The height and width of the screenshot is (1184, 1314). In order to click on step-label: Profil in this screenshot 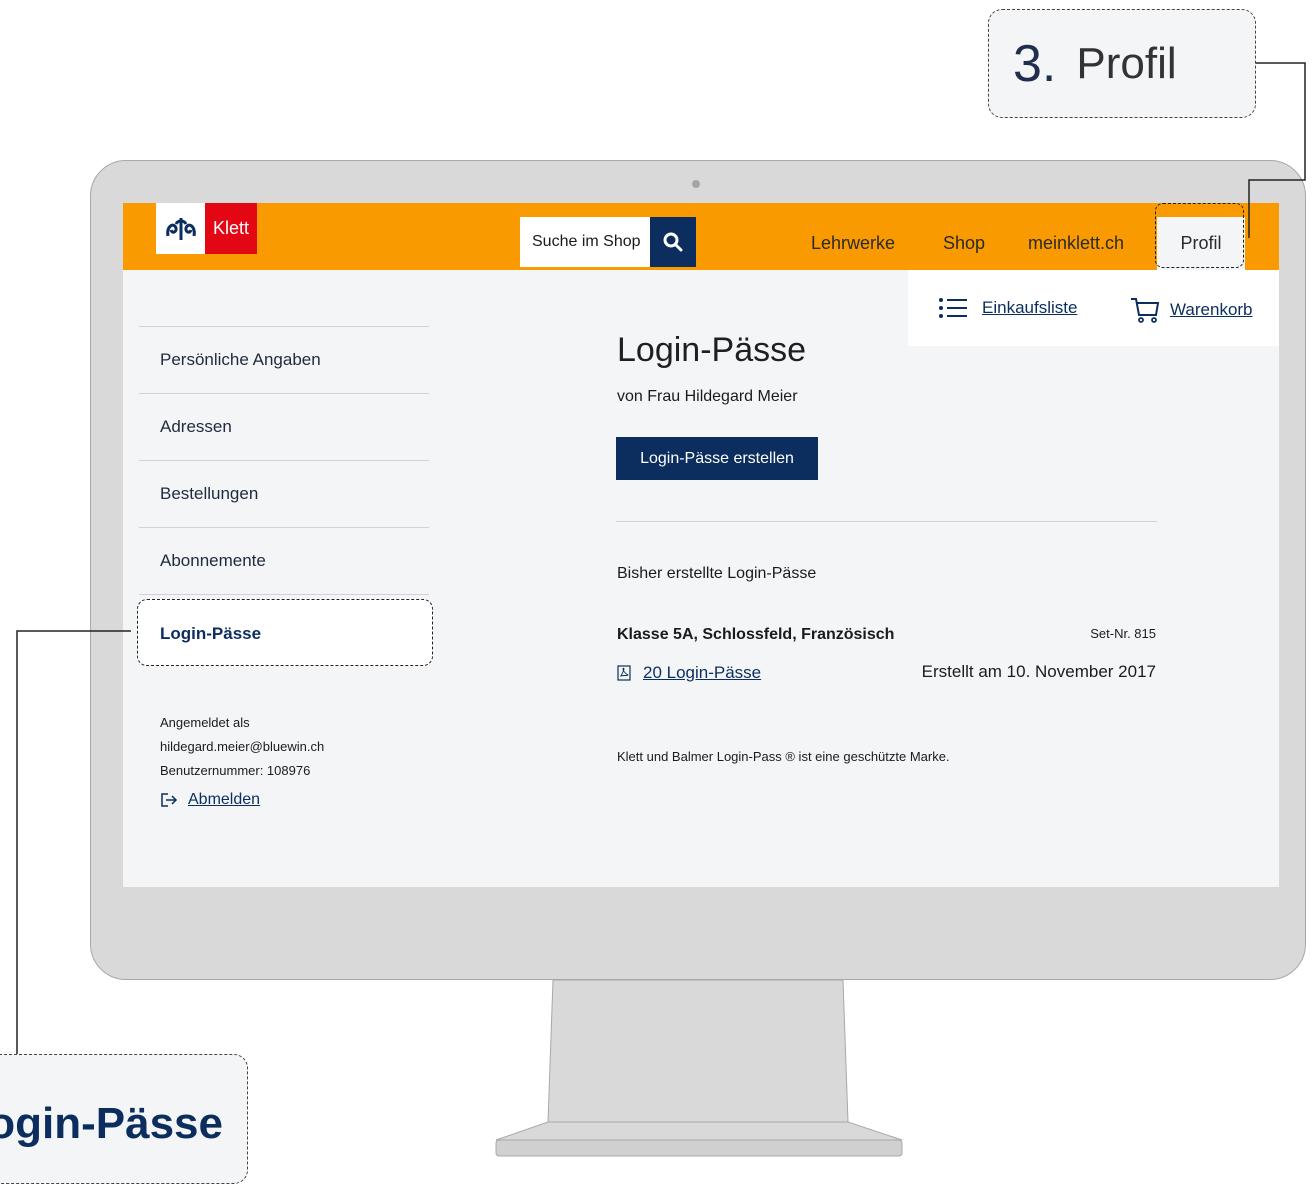, I will do `click(1126, 63)`.